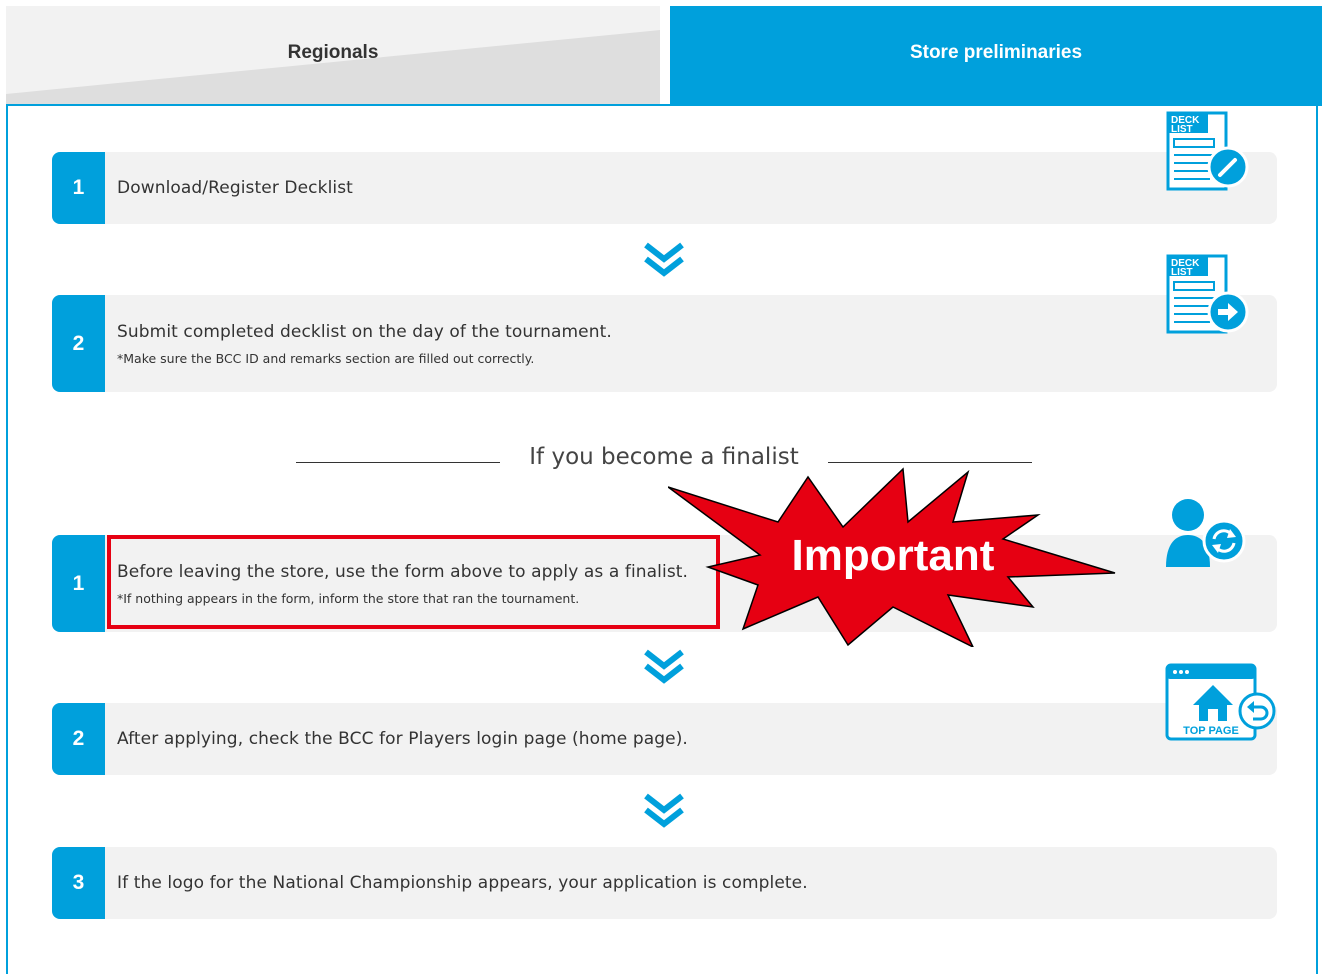 The width and height of the screenshot is (1326, 974). I want to click on step-download-decklist: 1 Download/Register Decklist, so click(664, 188).